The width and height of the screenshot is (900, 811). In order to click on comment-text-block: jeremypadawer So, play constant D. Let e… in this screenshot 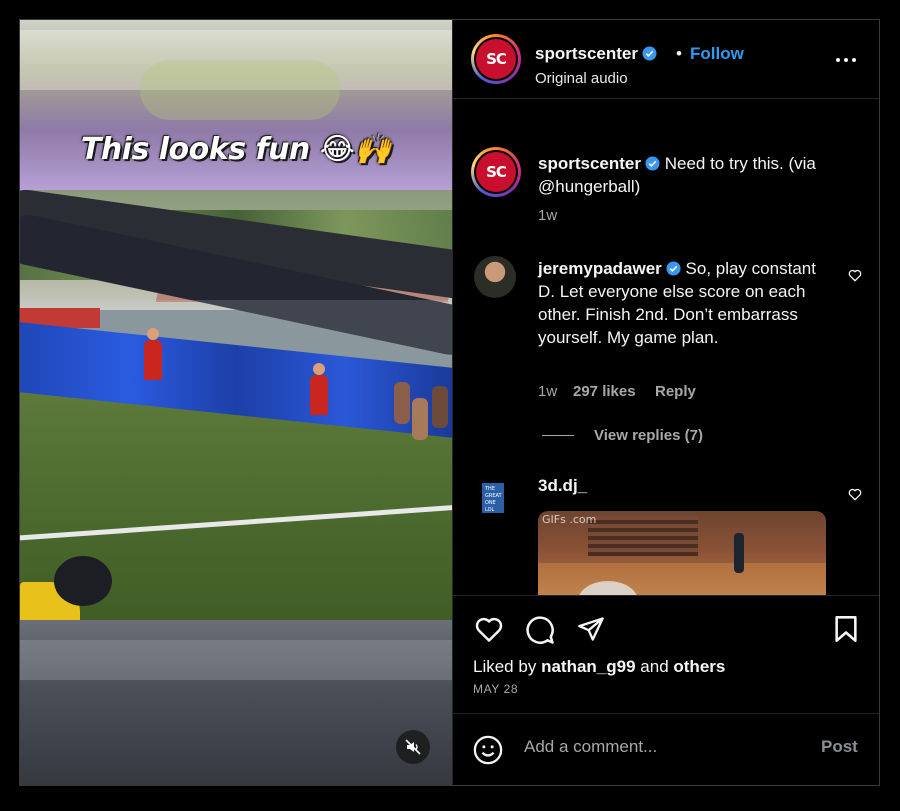, I will do `click(678, 303)`.